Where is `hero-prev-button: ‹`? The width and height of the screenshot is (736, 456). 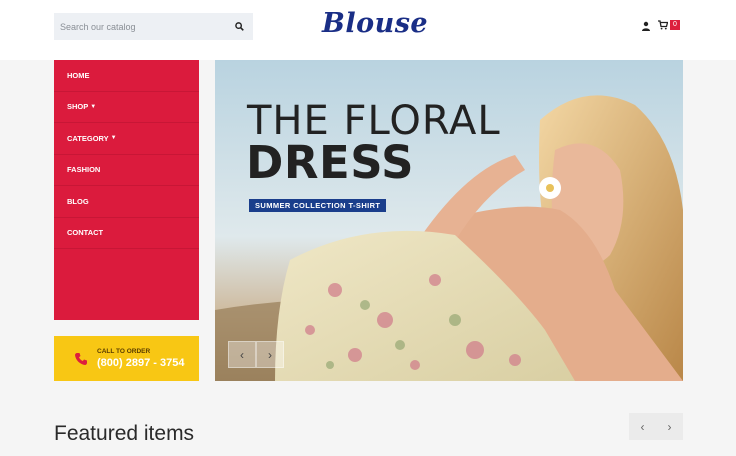 hero-prev-button: ‹ is located at coordinates (242, 354).